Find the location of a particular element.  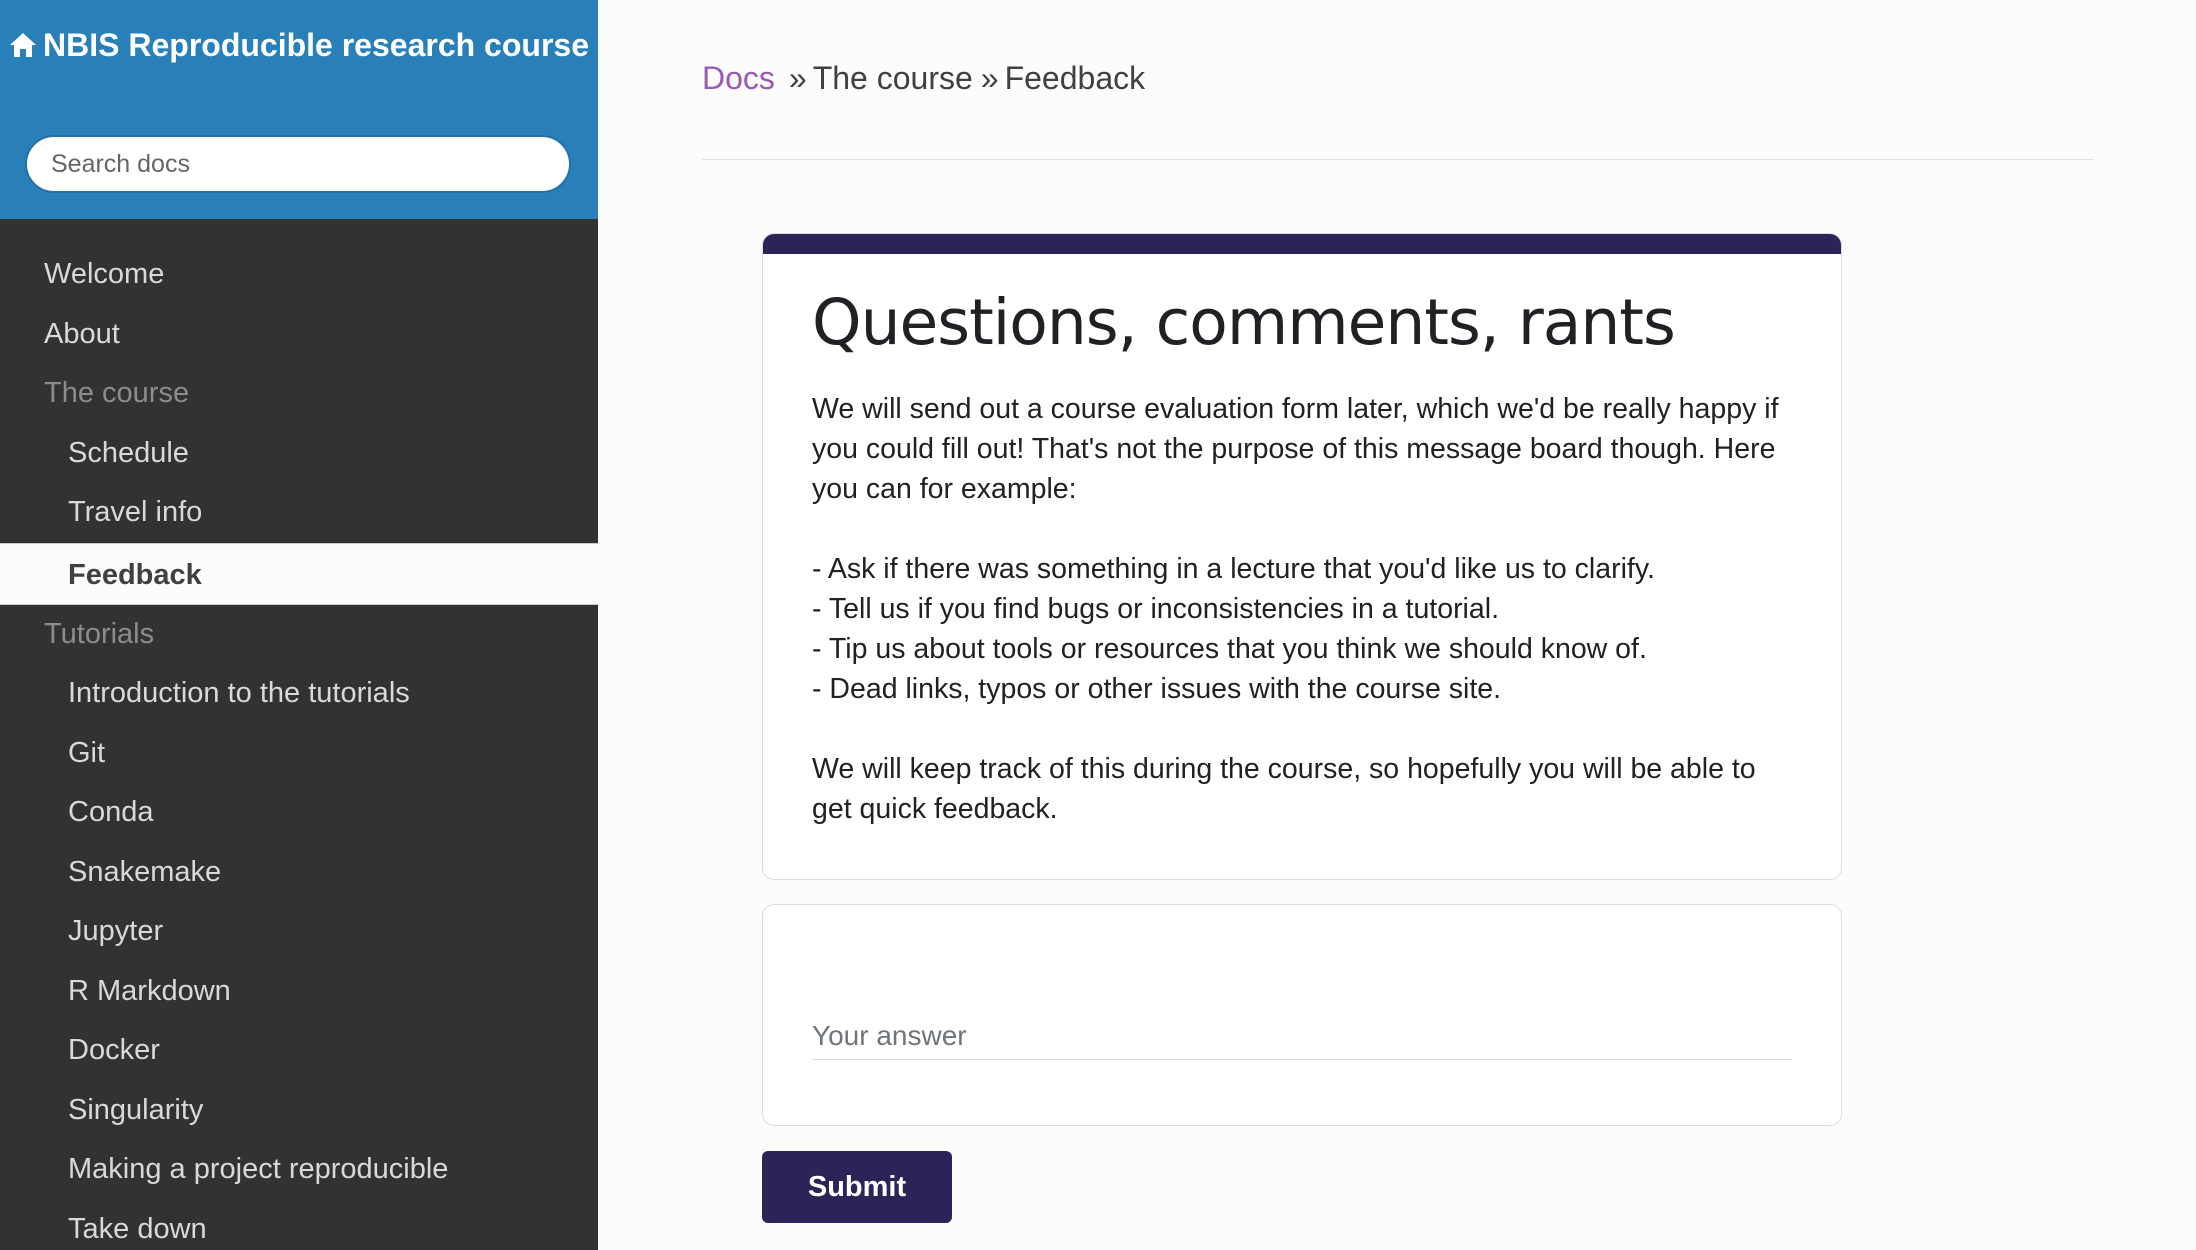

breadcrumb-docs-link: Docs is located at coordinates (738, 78).